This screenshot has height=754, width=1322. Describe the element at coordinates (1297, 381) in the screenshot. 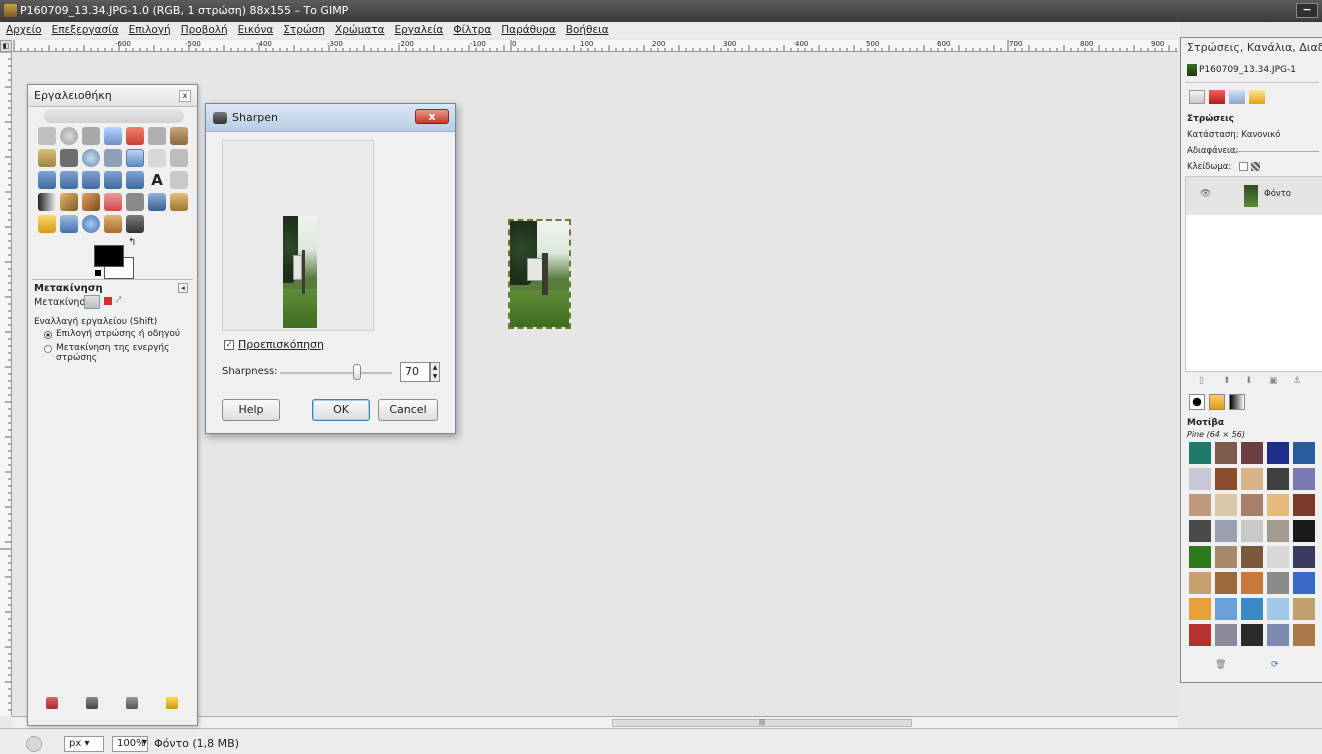

I see `anchor-layer-icon: ⚓` at that location.